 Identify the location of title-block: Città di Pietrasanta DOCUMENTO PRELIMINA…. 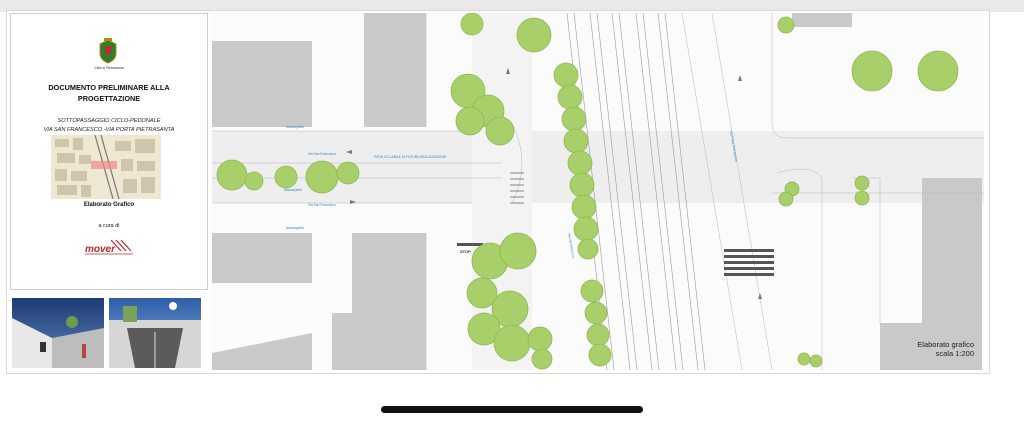
(109, 151).